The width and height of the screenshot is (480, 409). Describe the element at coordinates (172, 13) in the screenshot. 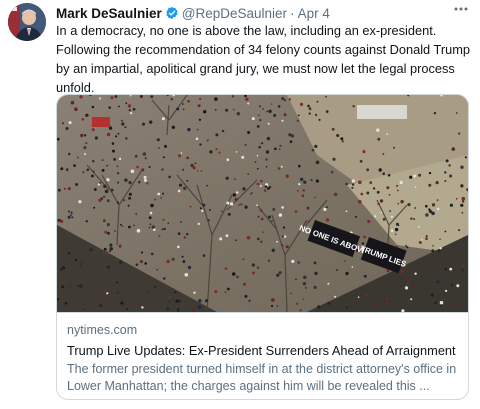

I see `verified-badge-icon` at that location.